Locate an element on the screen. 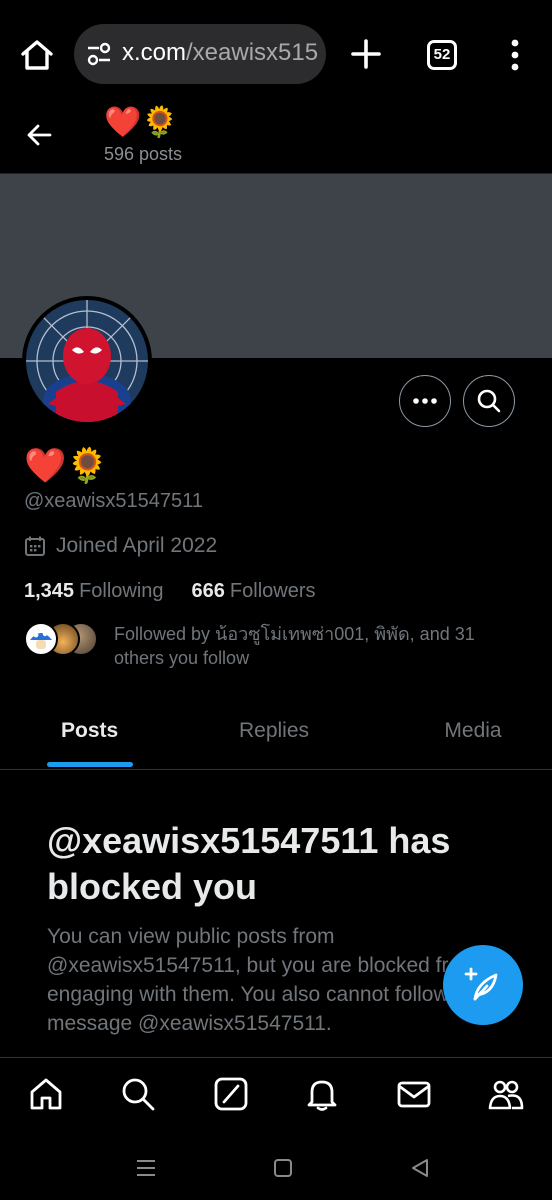 This screenshot has height=1200, width=552. tab-media: Media is located at coordinates (458, 734).